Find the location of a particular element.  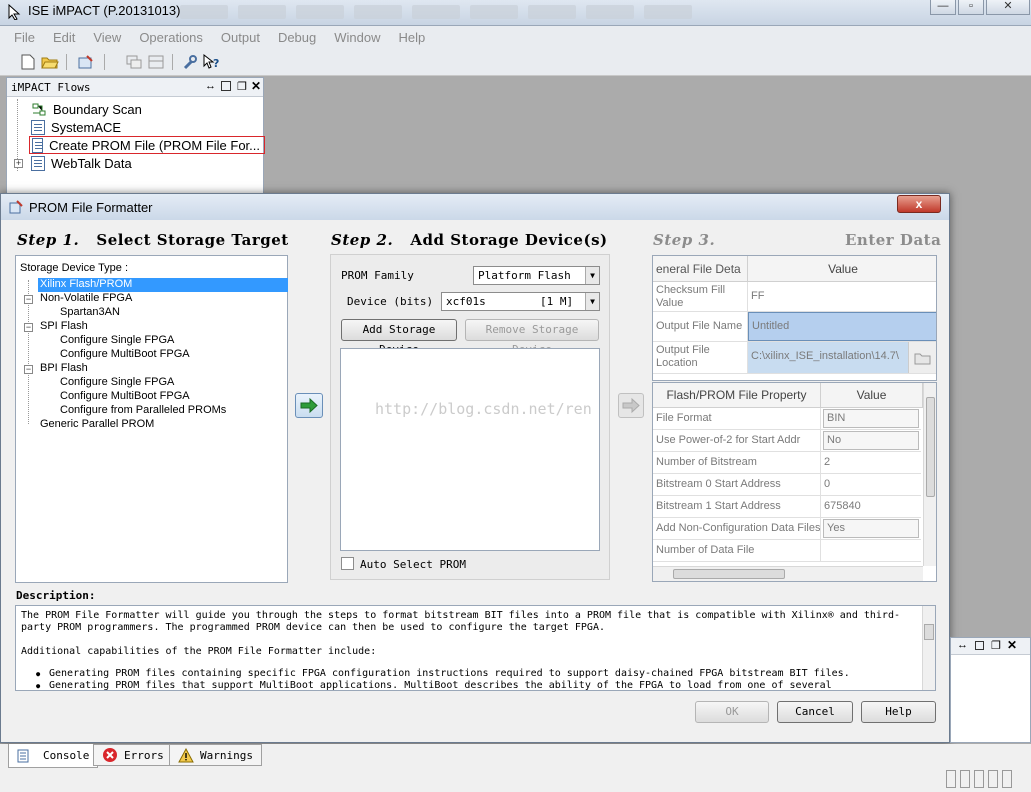

tree-node-generic-parallel-prom: Generic Parallel PROM is located at coordinates (97, 424).